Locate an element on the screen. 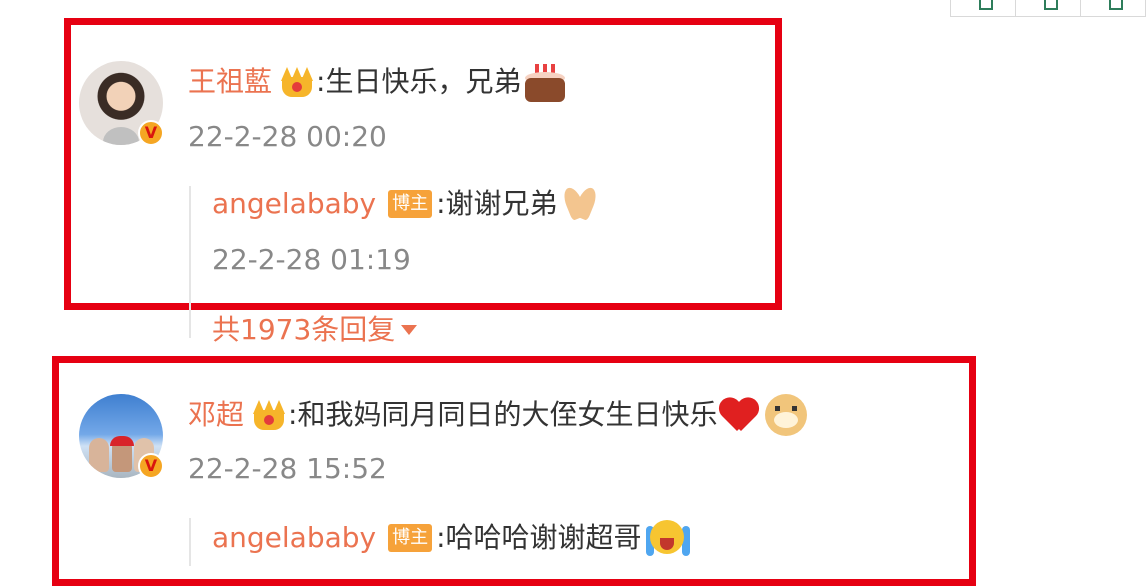  comment-text: :和我妈同月同日的大侄女生日快乐 is located at coordinates (503, 414).